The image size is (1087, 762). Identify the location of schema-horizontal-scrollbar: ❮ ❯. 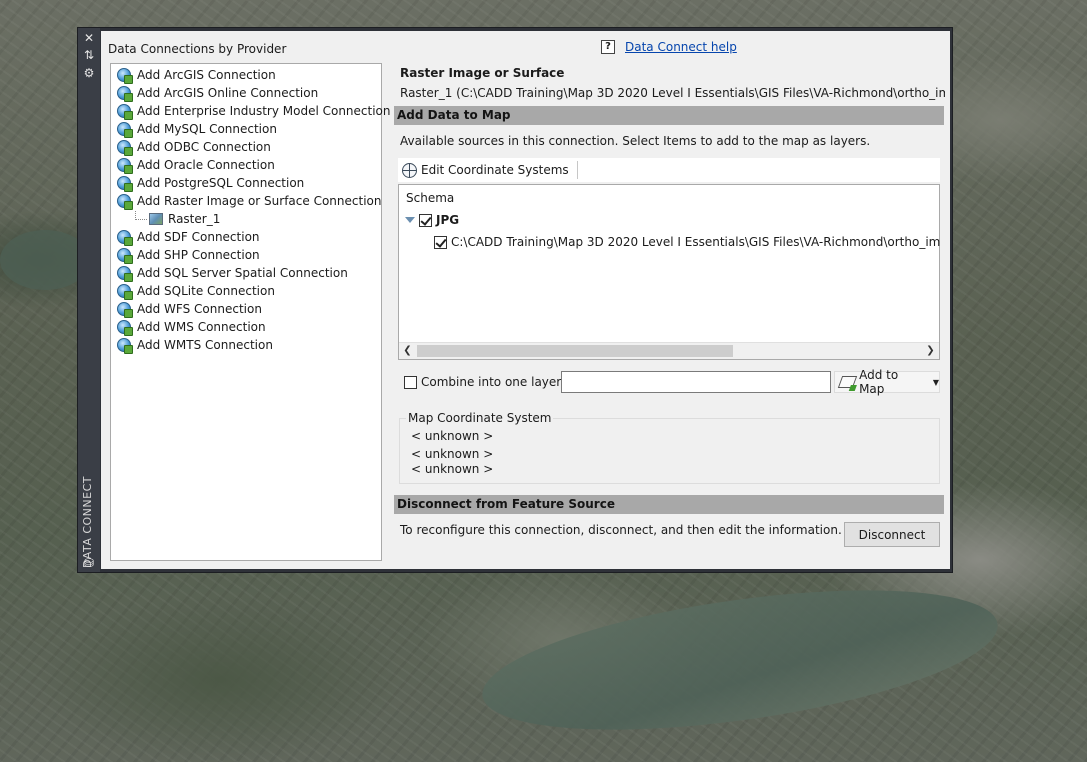
(669, 350).